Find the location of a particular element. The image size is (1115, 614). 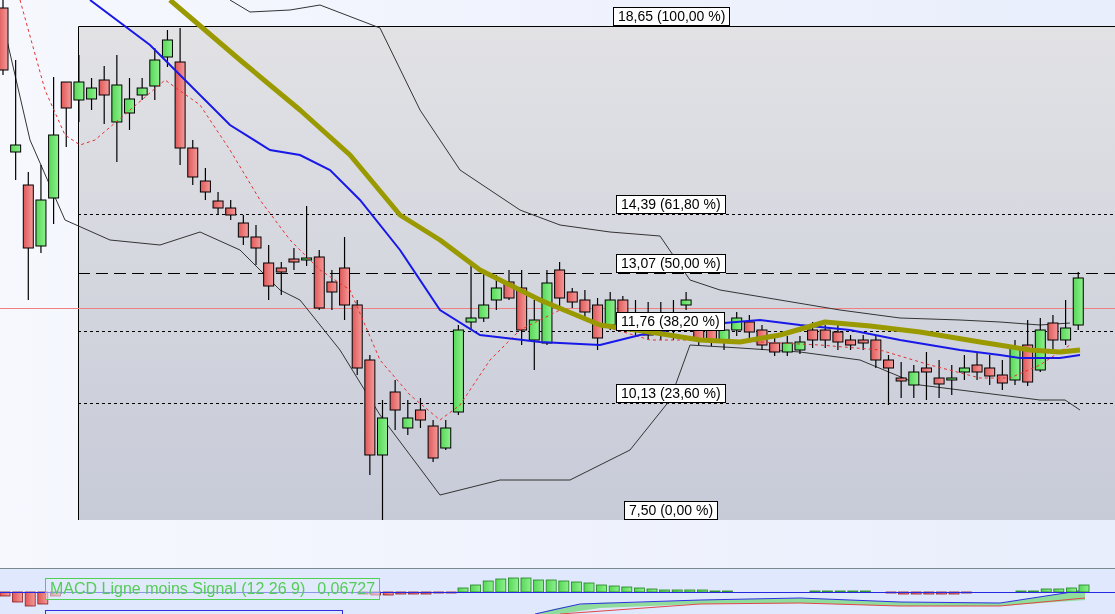

fib-level-label: 10,13 (23,60 %) is located at coordinates (671, 393).